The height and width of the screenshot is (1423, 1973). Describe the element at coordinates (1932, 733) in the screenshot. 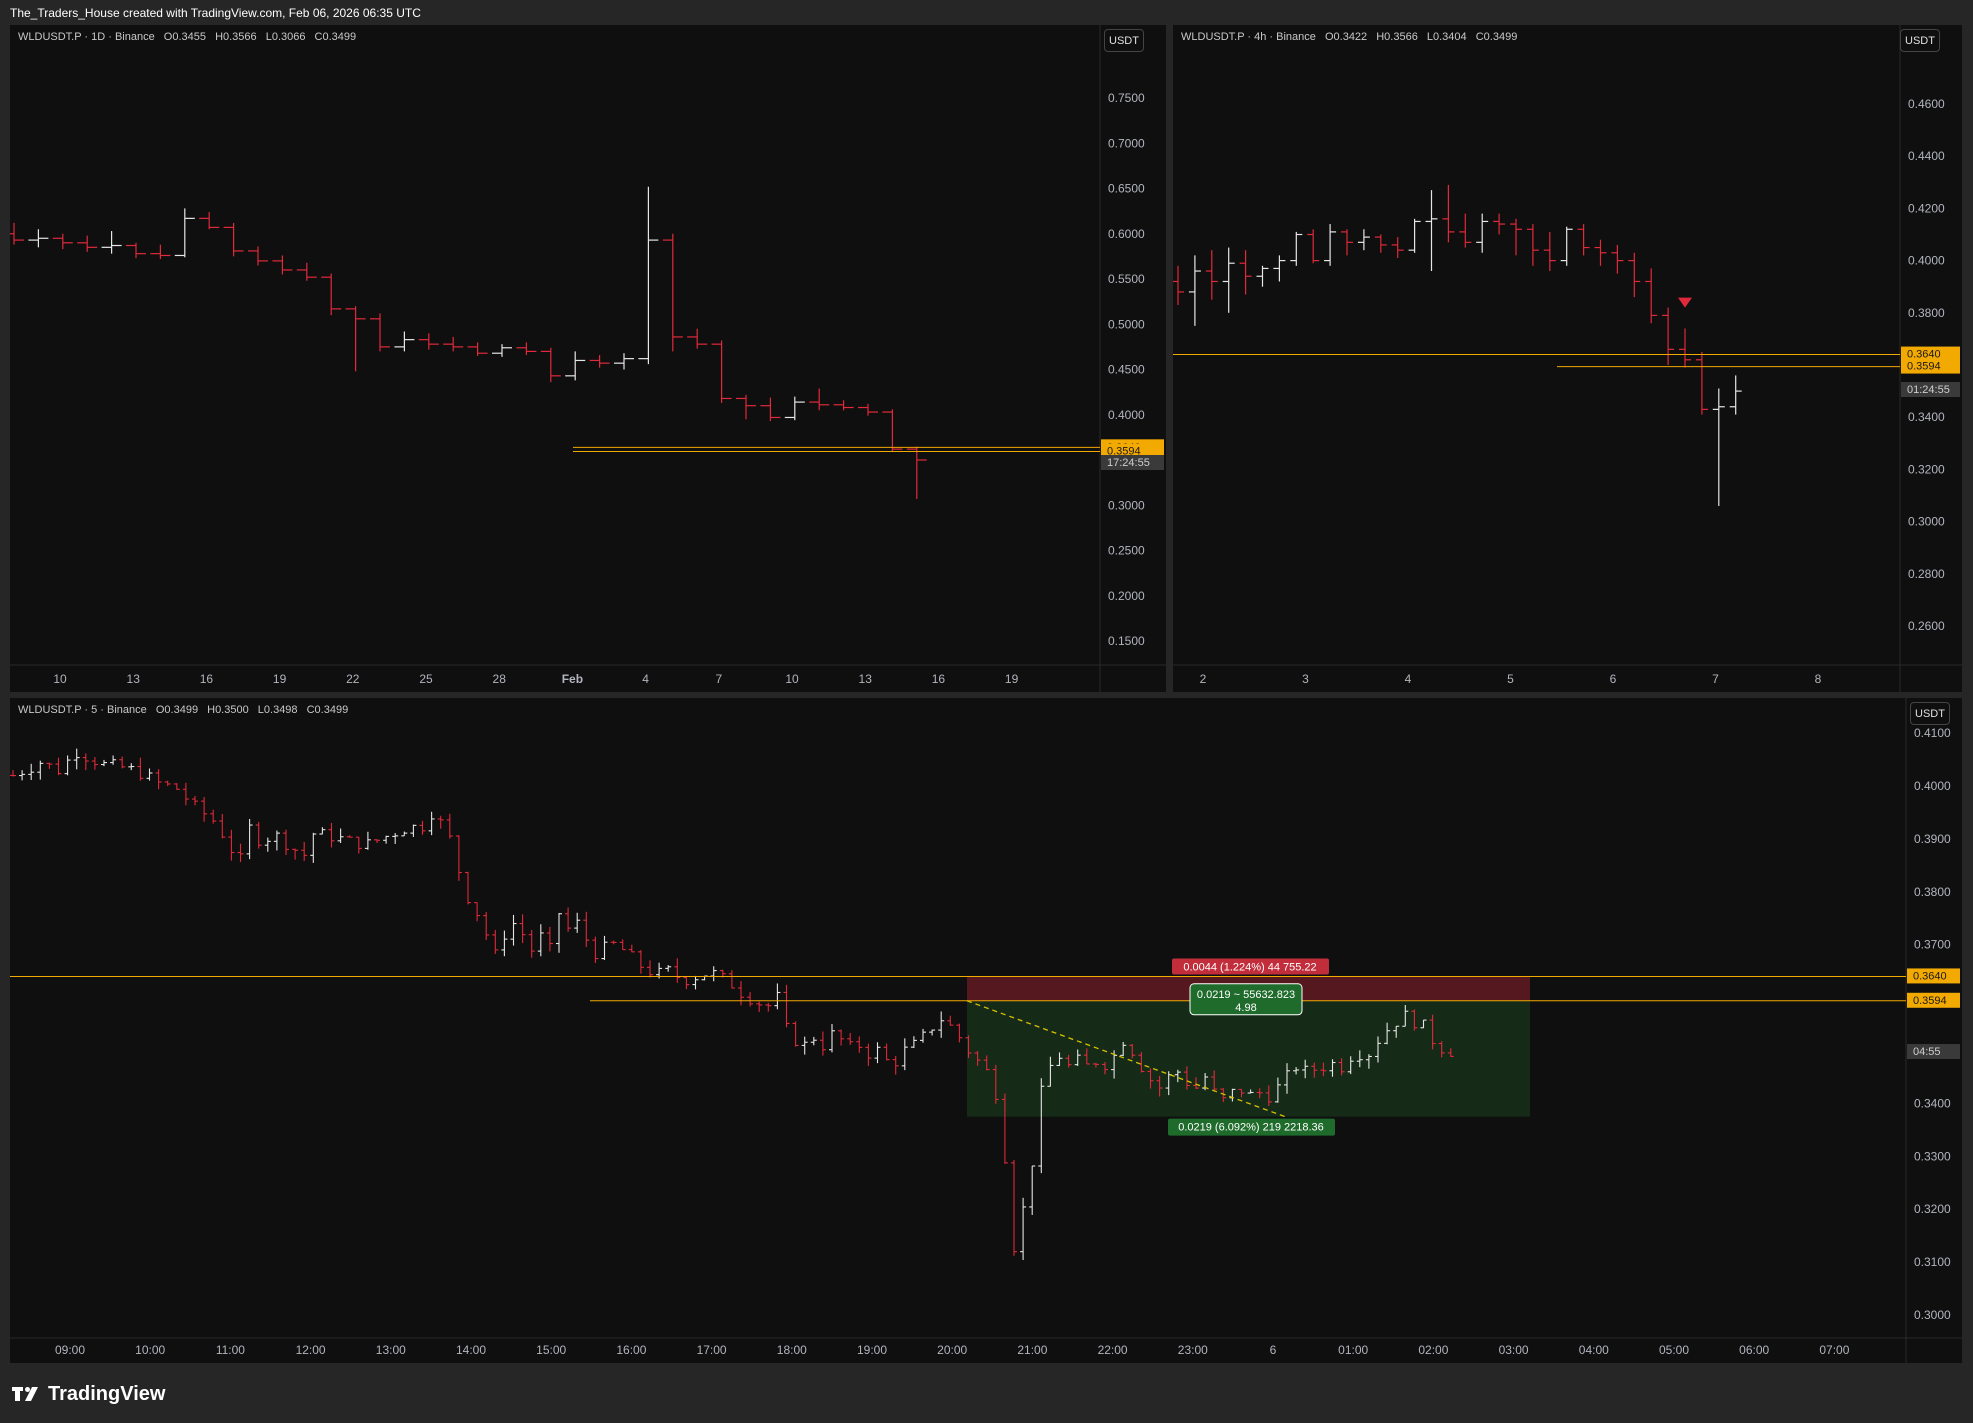

I see `price-tick-label: 0.4100` at that location.